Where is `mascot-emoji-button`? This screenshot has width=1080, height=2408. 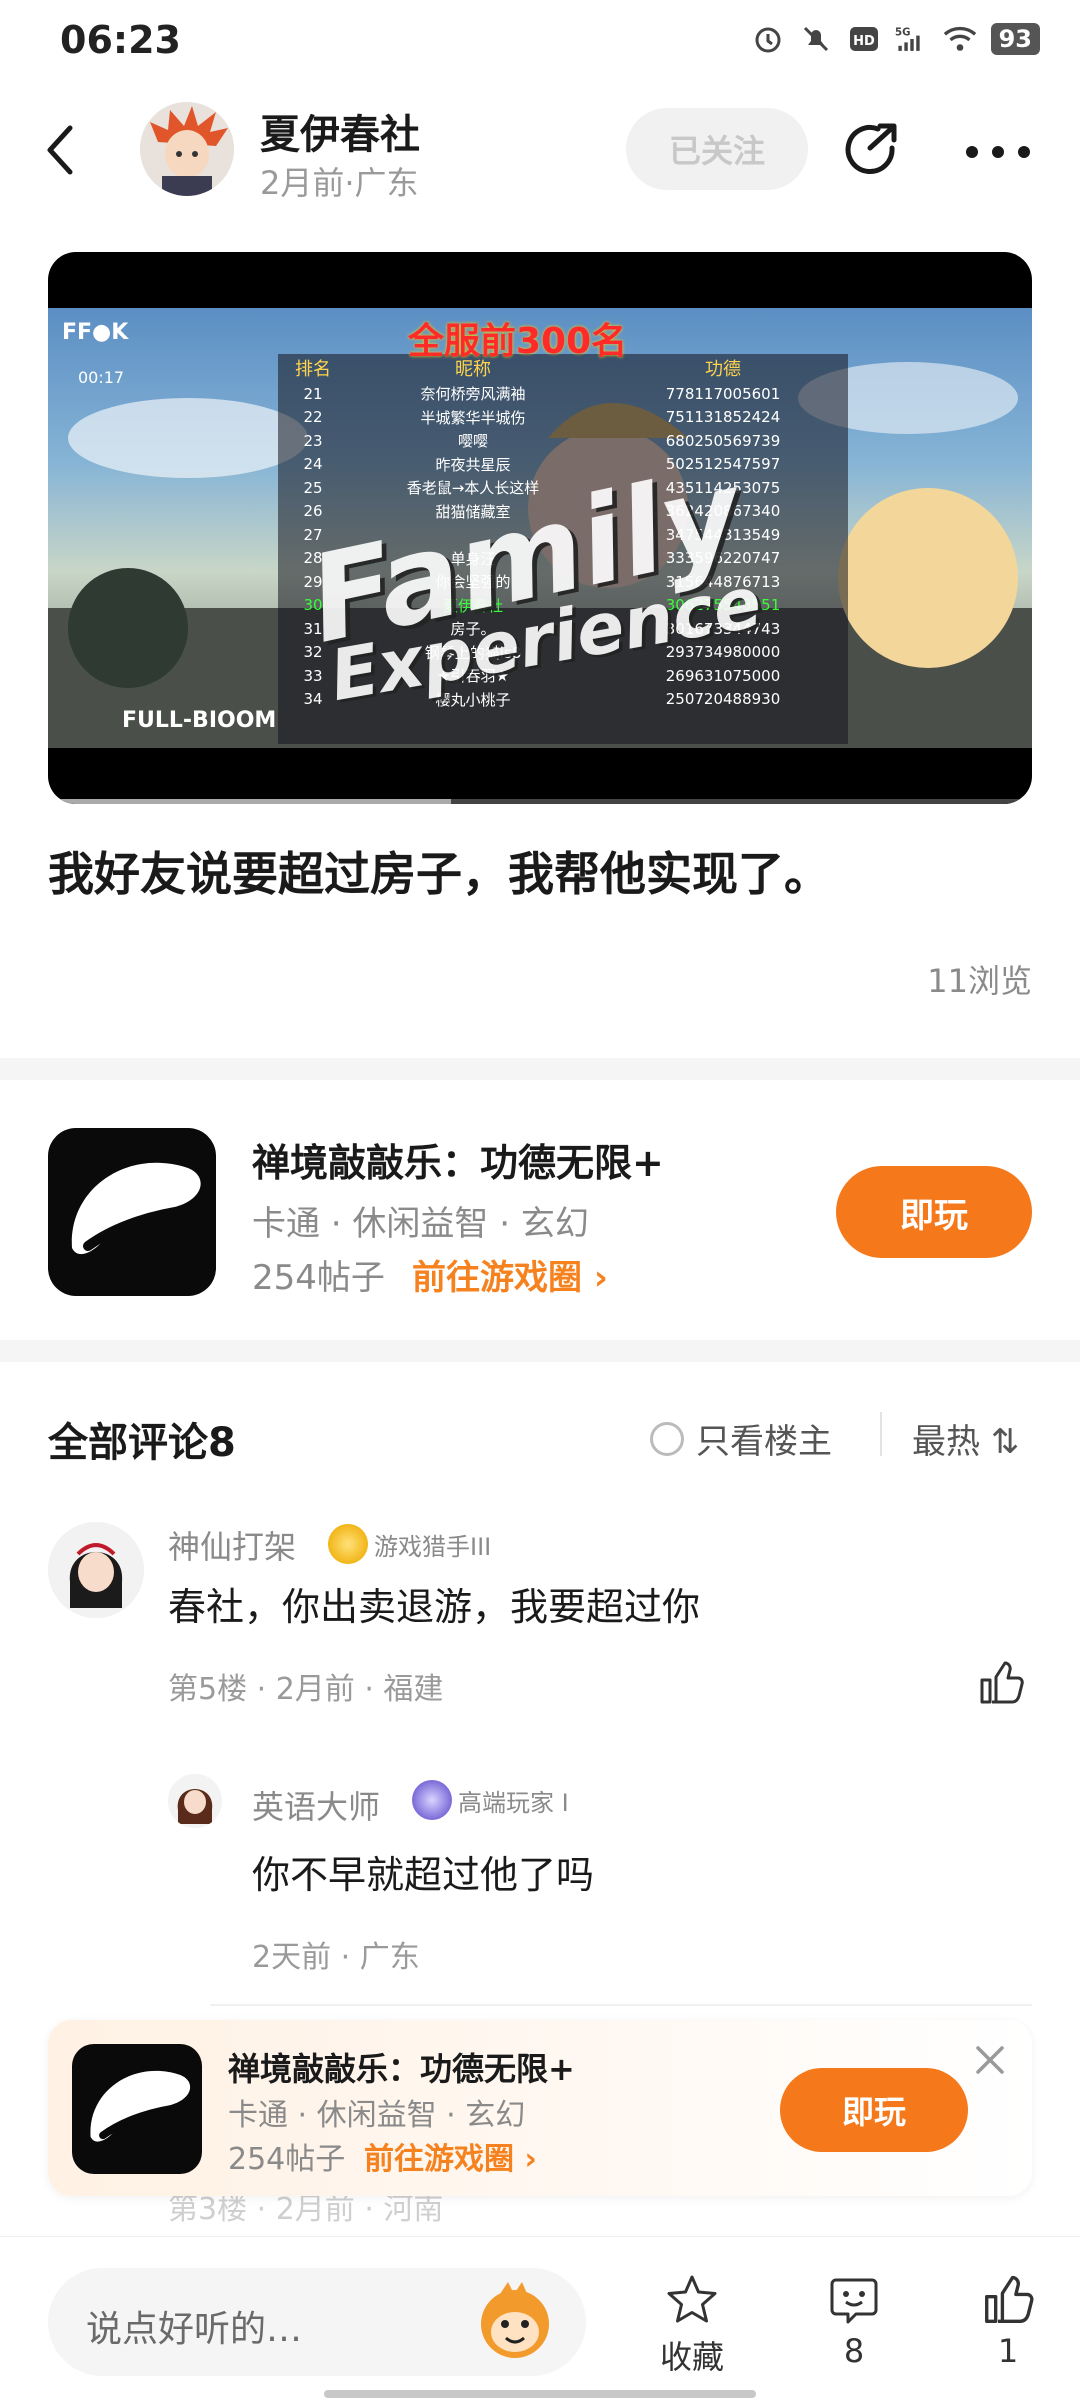
mascot-emoji-button is located at coordinates (515, 2321).